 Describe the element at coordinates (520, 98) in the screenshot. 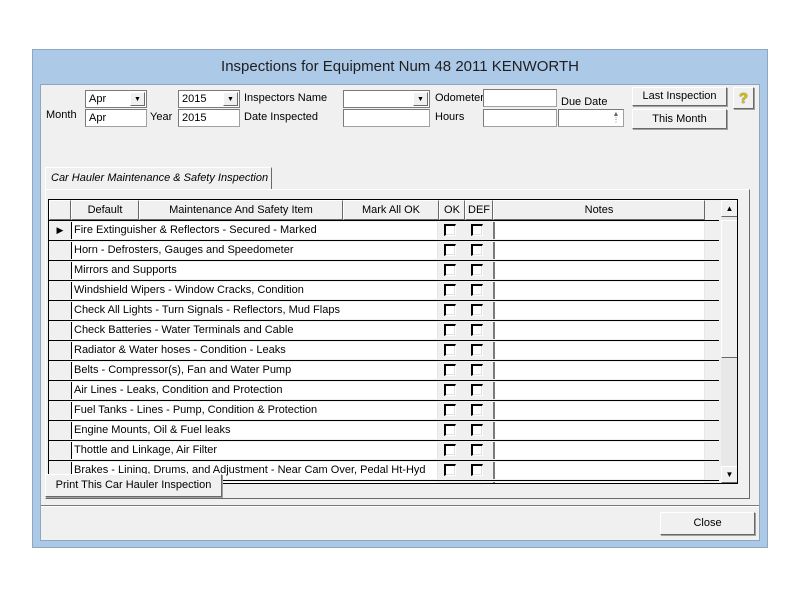

I see `odometer-input` at that location.